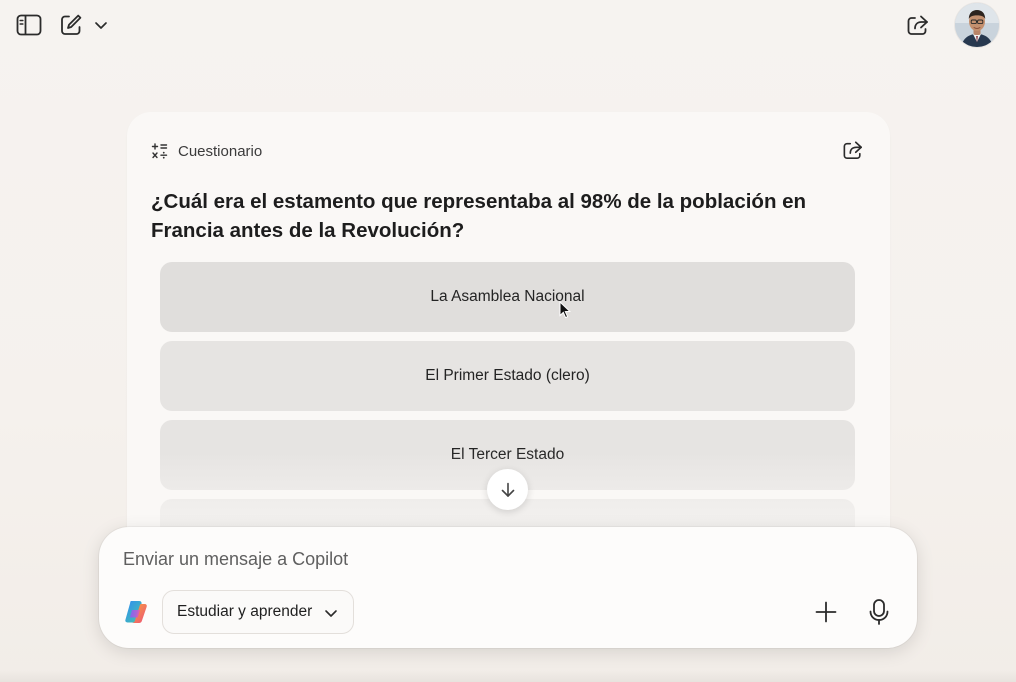 The image size is (1016, 682). I want to click on user-avatar, so click(977, 25).